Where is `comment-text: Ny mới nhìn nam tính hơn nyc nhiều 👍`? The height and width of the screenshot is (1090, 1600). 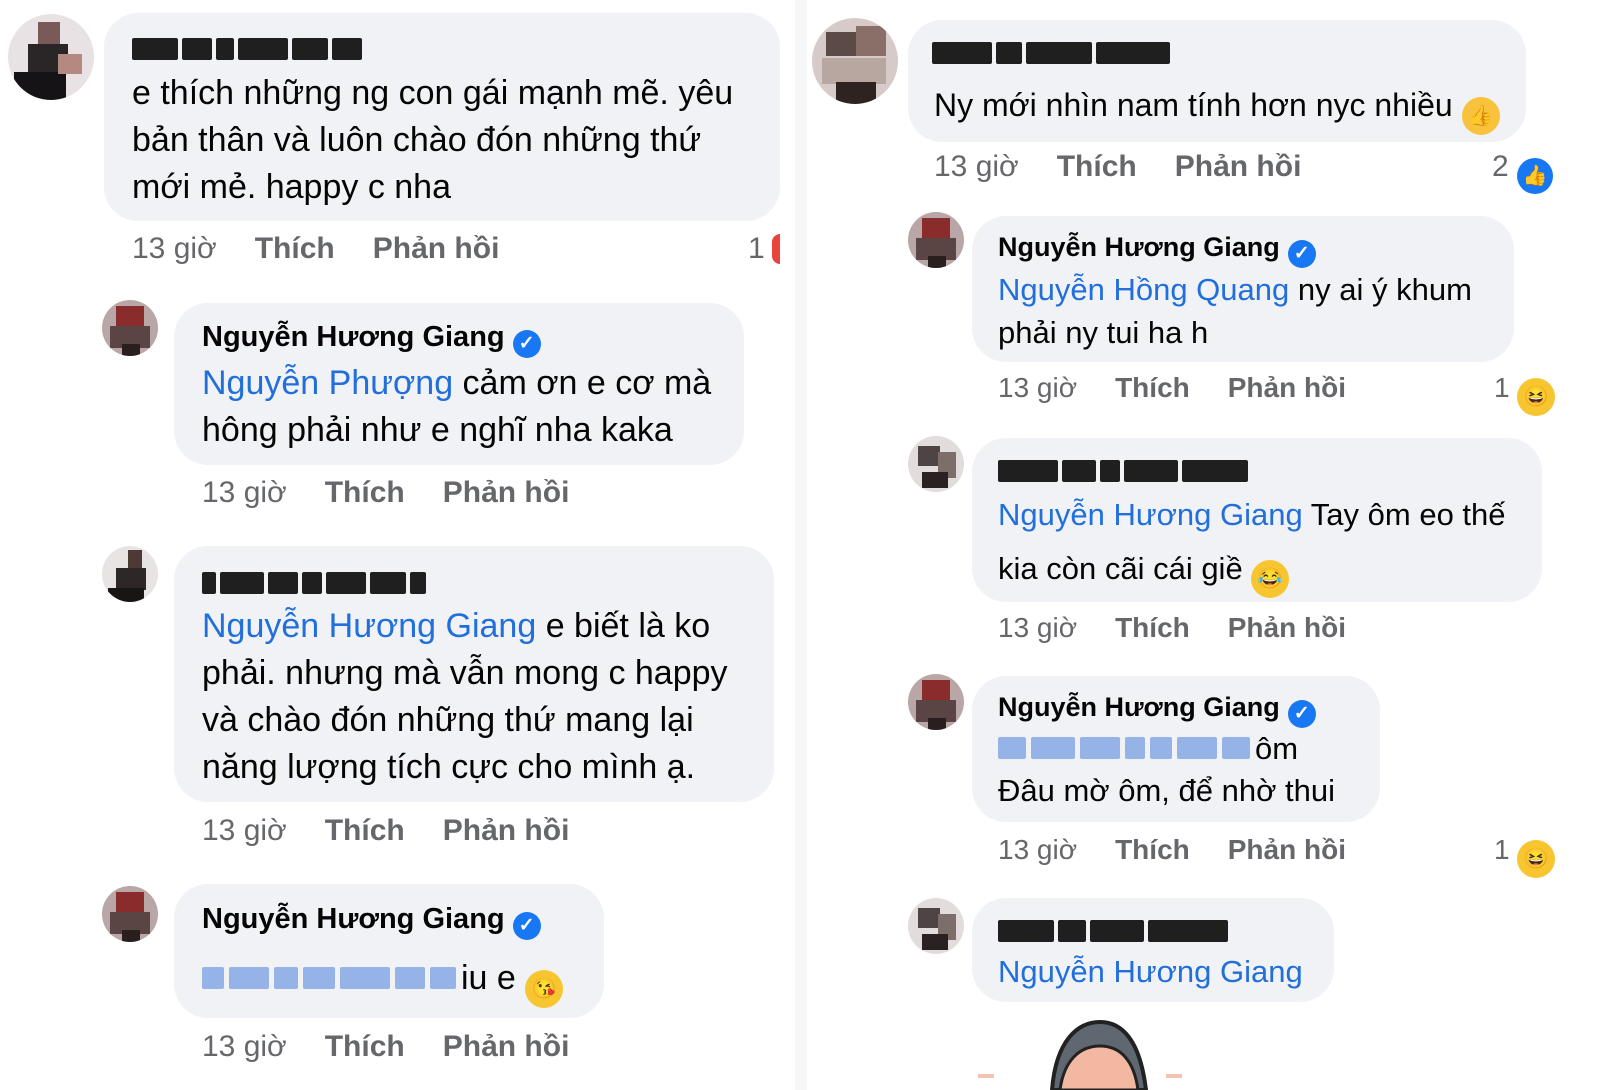
comment-text: Ny mới nhìn nam tính hơn nyc nhiều 👍 is located at coordinates (1229, 108).